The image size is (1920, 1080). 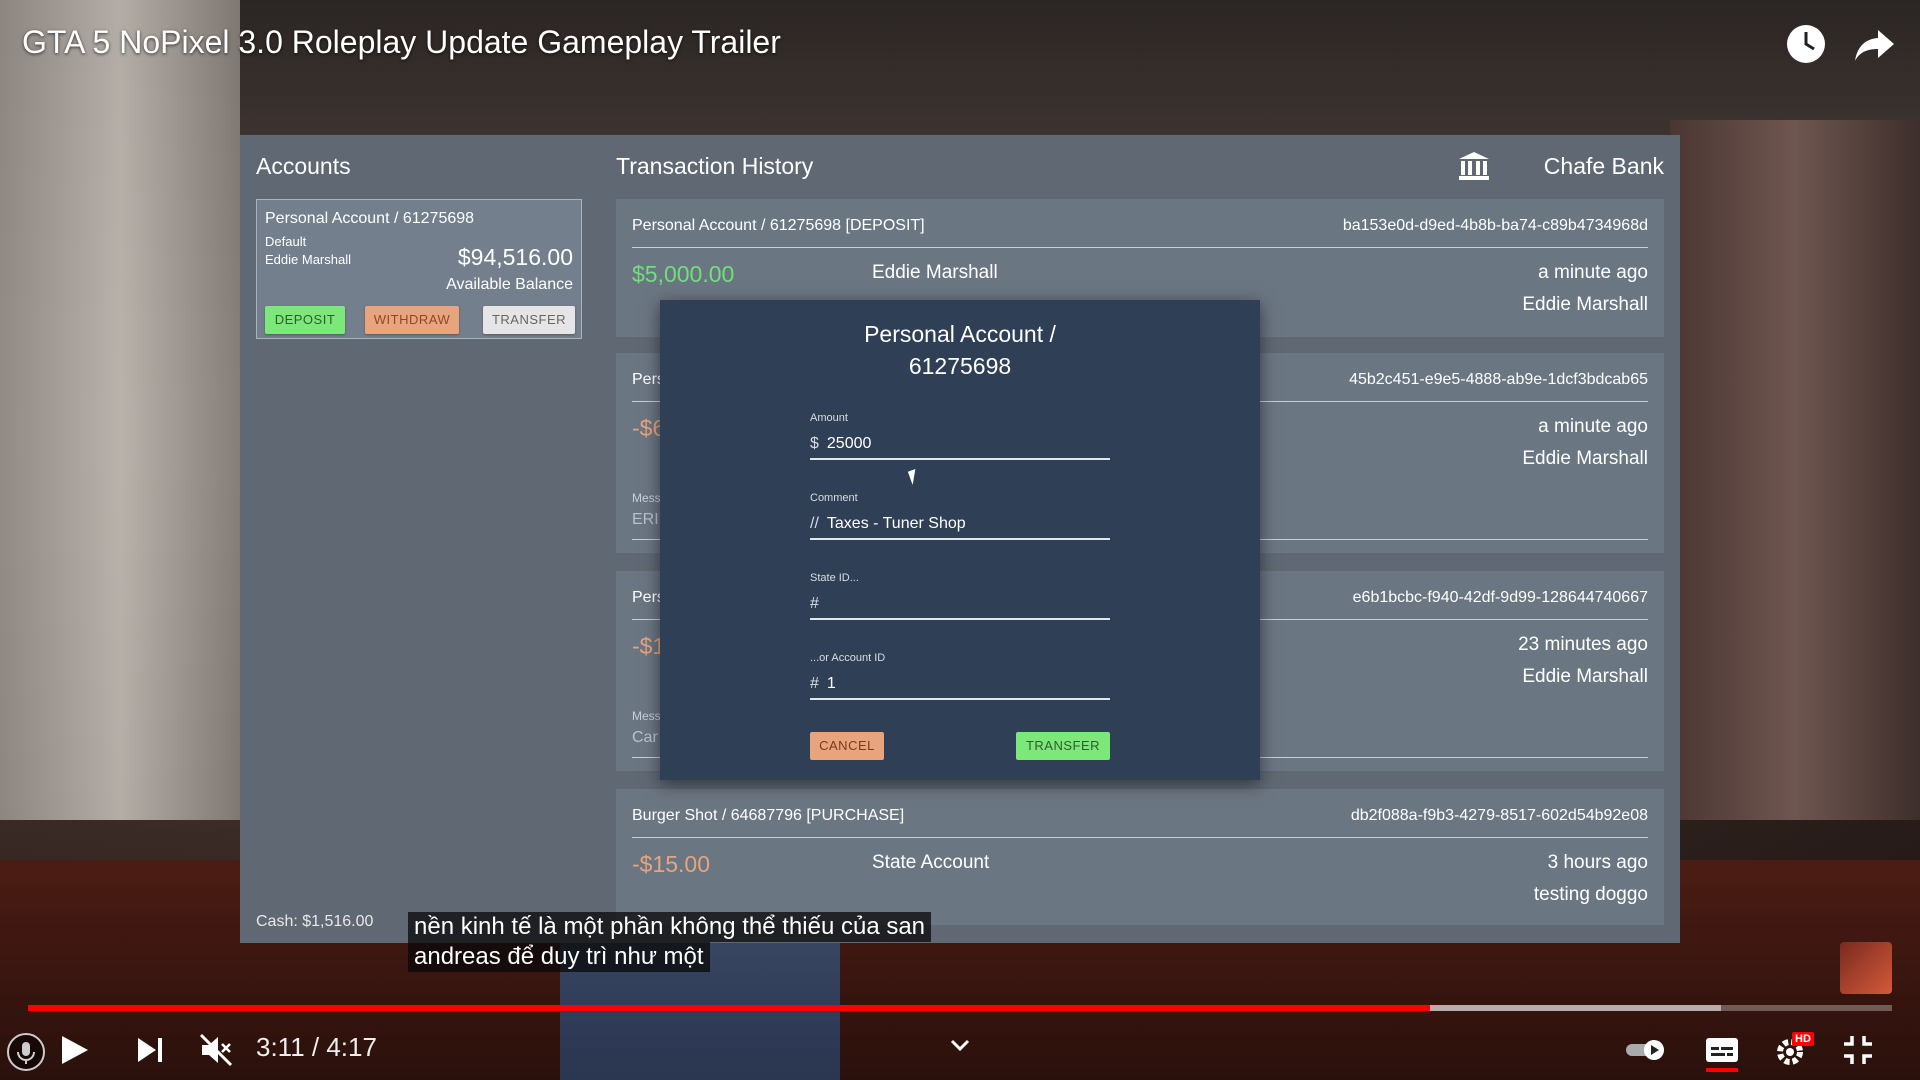 What do you see at coordinates (1080, 70) in the screenshot?
I see `background-wall` at bounding box center [1080, 70].